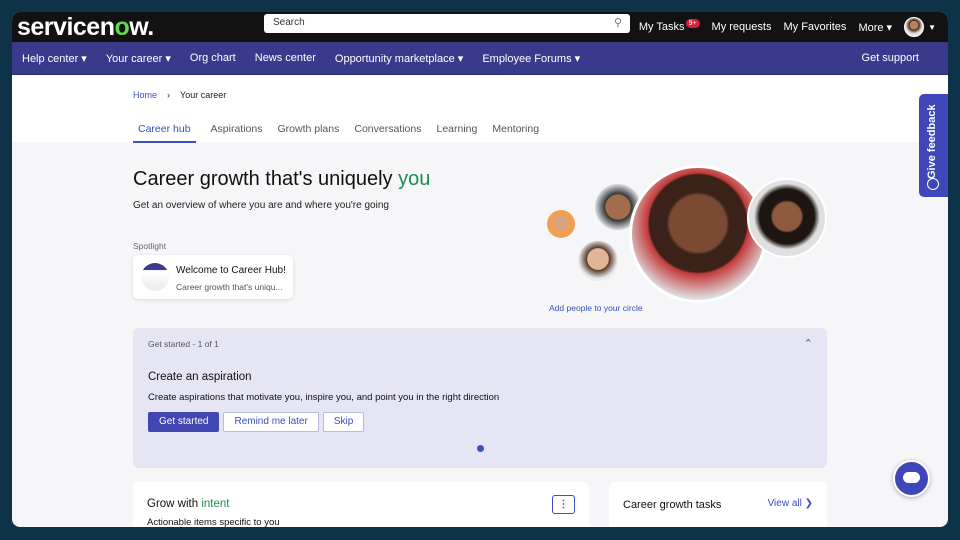  I want to click on search-input: Search ⚲, so click(447, 23).